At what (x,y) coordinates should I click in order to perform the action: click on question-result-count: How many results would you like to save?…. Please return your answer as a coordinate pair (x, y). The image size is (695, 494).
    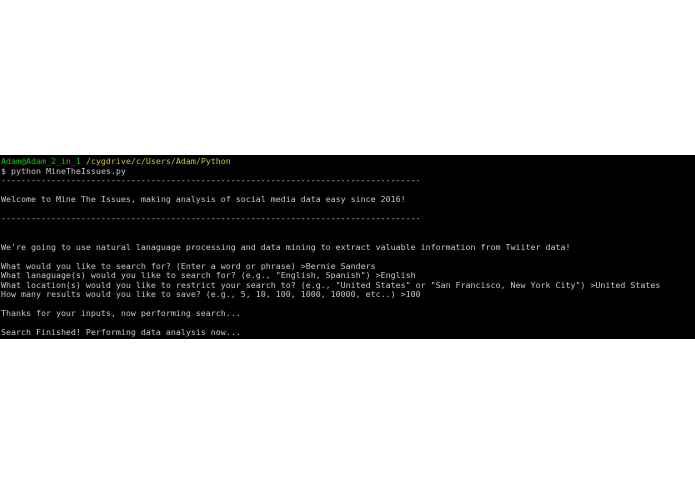
    Looking at the image, I should click on (211, 294).